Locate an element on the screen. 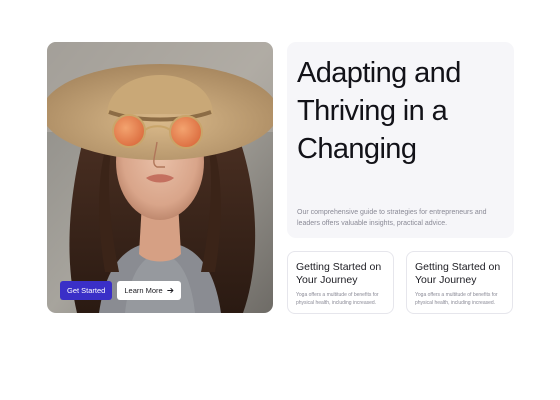  learn-more-button: Learn More is located at coordinates (149, 290).